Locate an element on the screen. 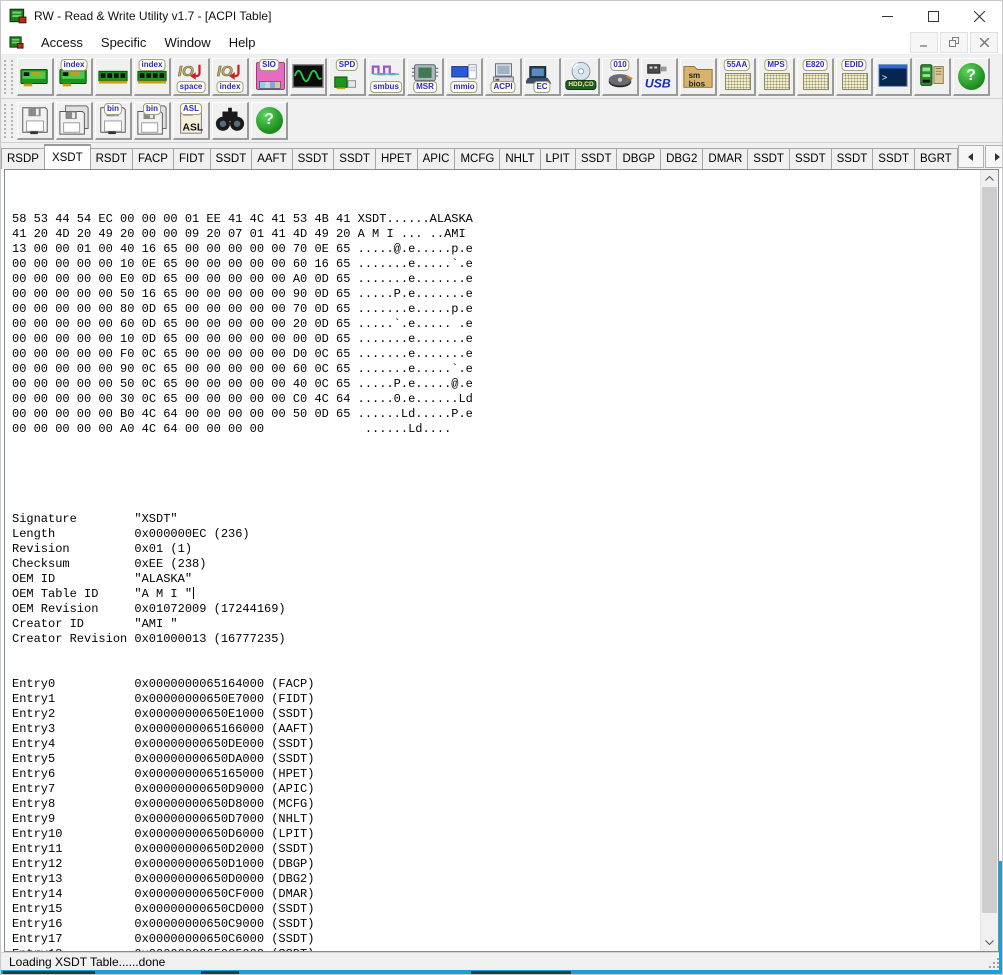  help-icon: ? is located at coordinates (971, 76).